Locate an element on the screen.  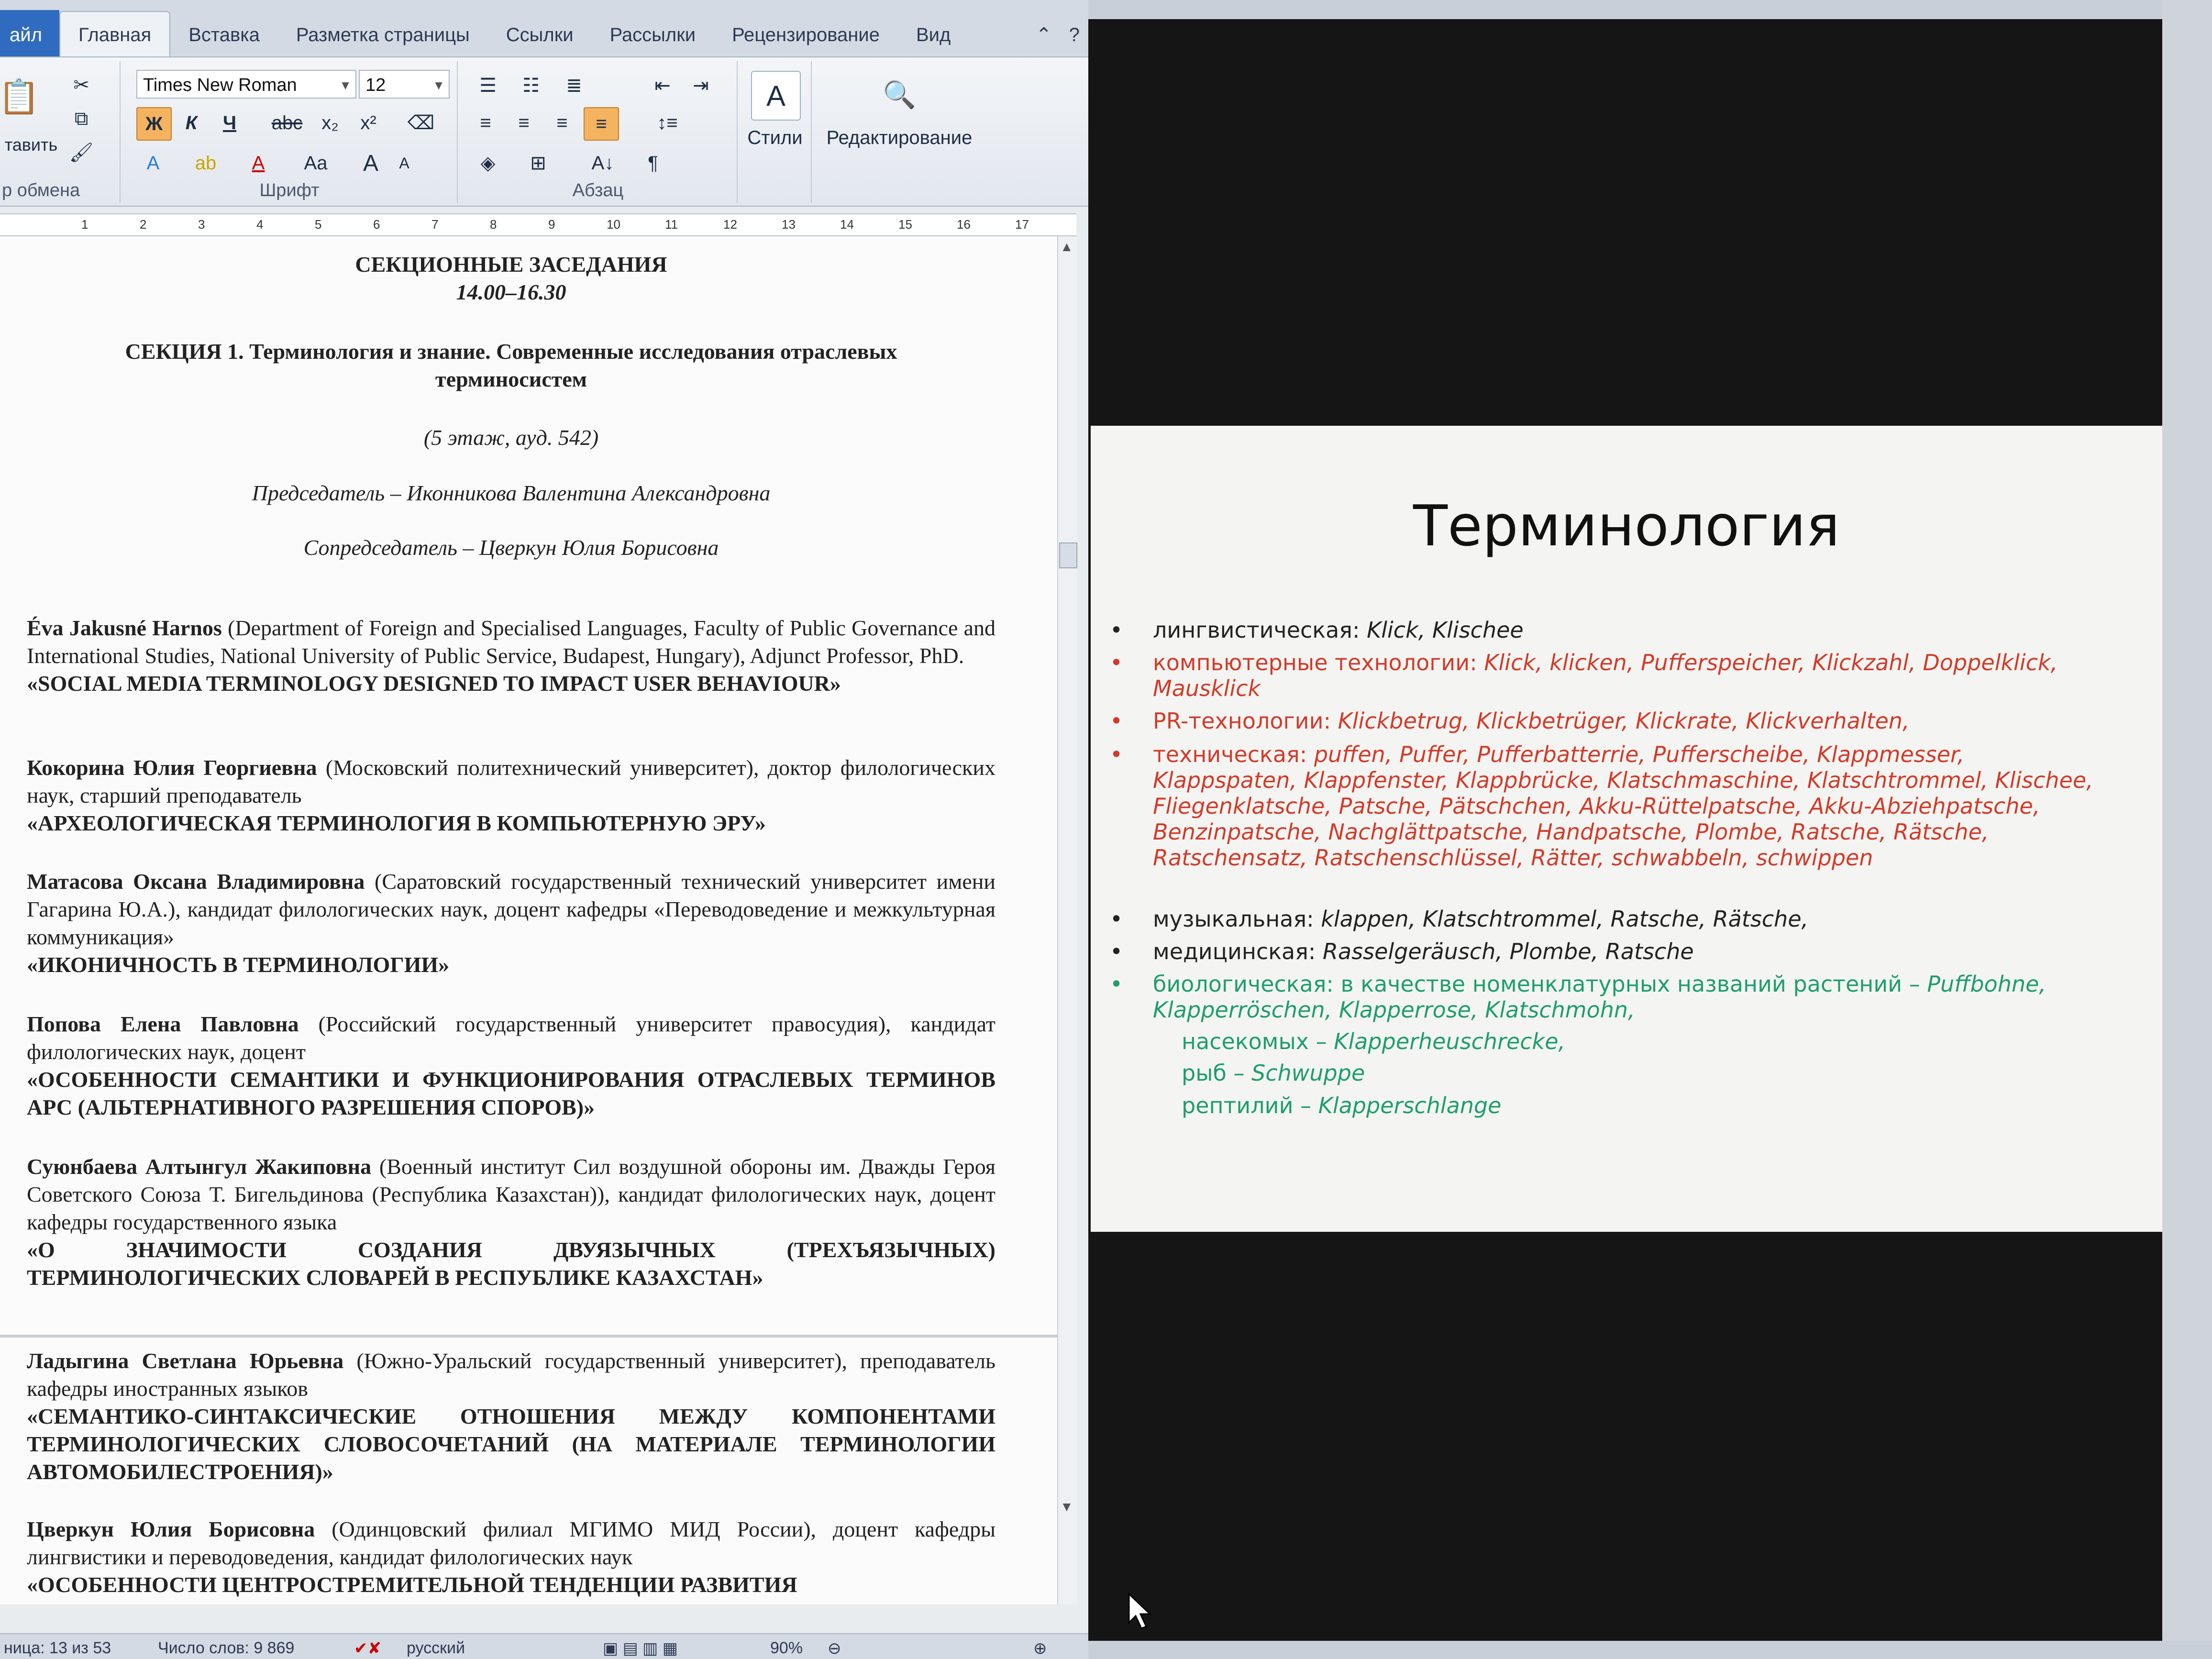
grow-font-button: A is located at coordinates (370, 163).